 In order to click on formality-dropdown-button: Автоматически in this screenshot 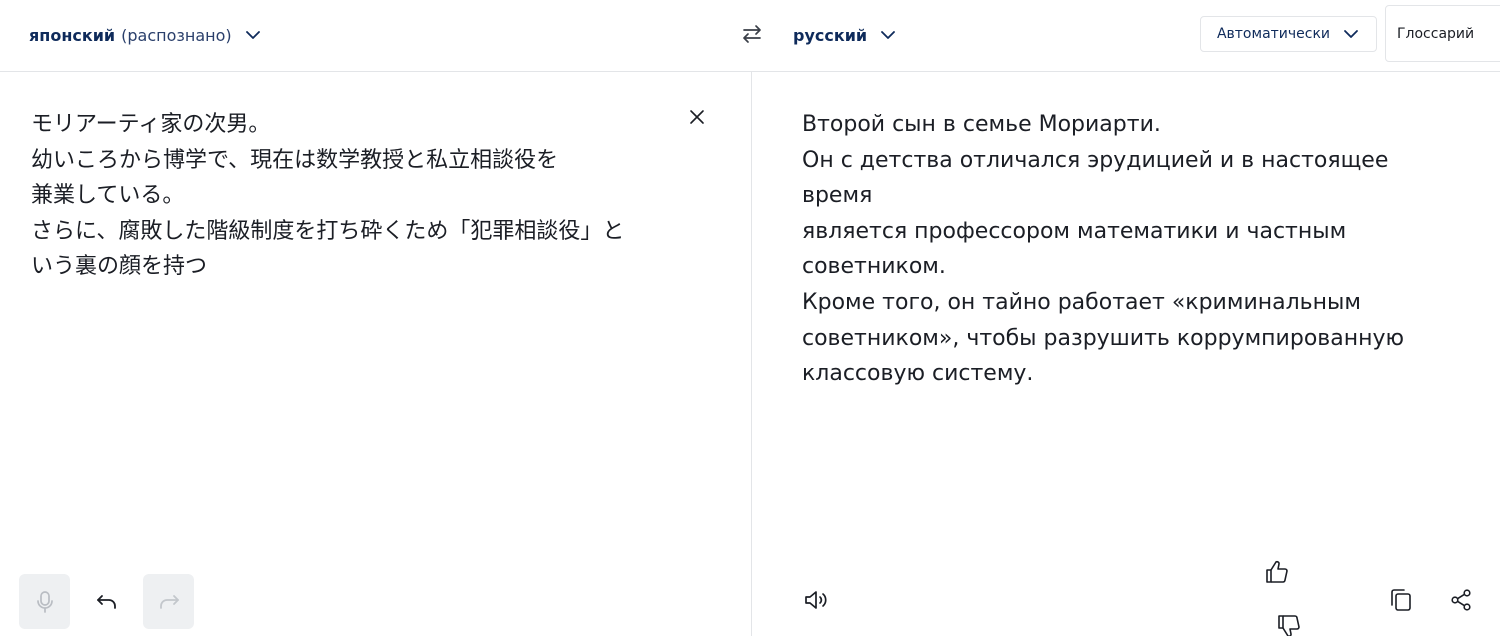, I will do `click(1288, 34)`.